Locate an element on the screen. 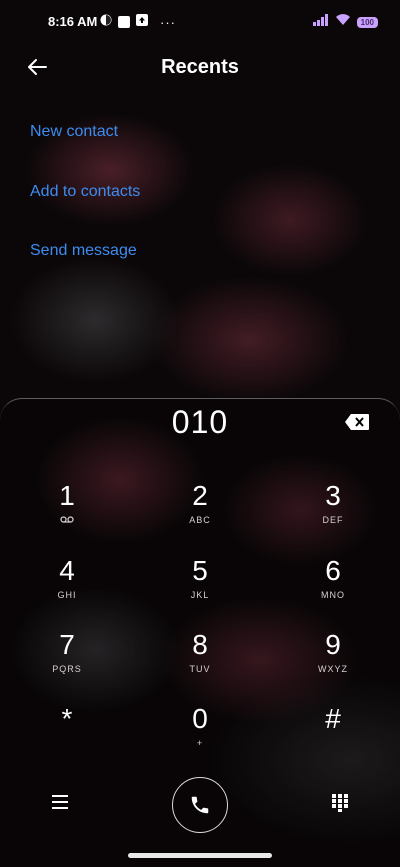 Image resolution: width=400 pixels, height=867 pixels. dialpad-toggle-button is located at coordinates (340, 805).